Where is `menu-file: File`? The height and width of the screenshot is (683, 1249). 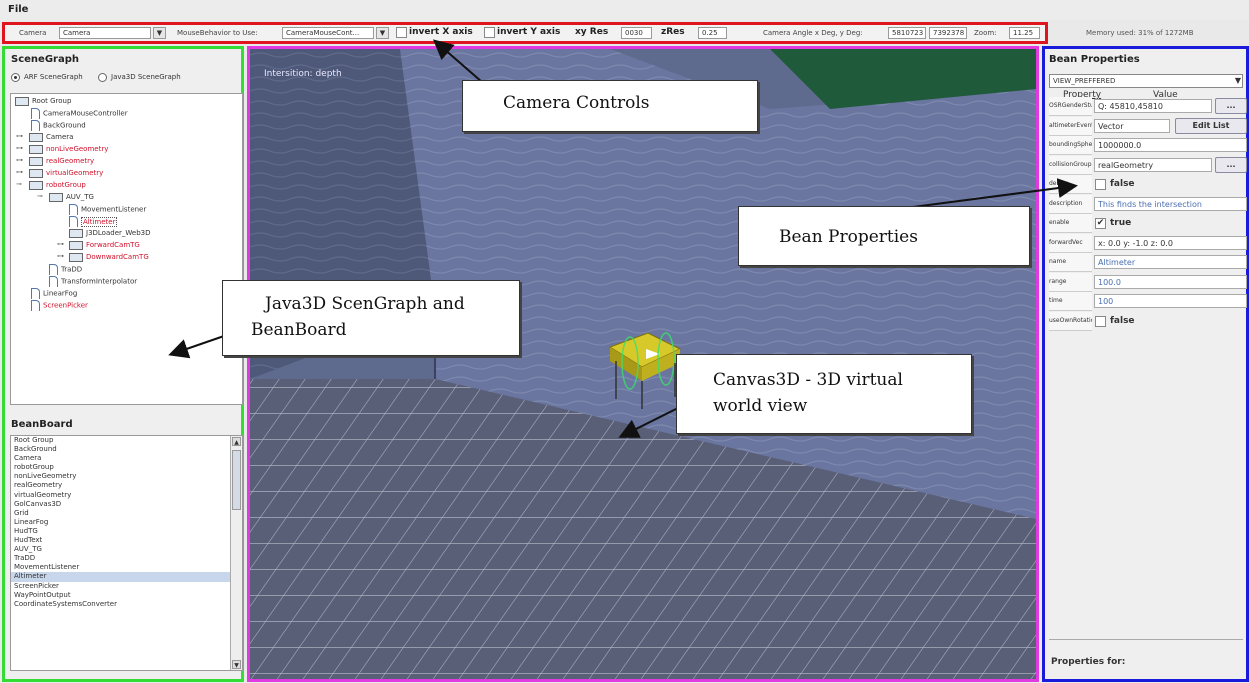
menu-file: File is located at coordinates (18, 9).